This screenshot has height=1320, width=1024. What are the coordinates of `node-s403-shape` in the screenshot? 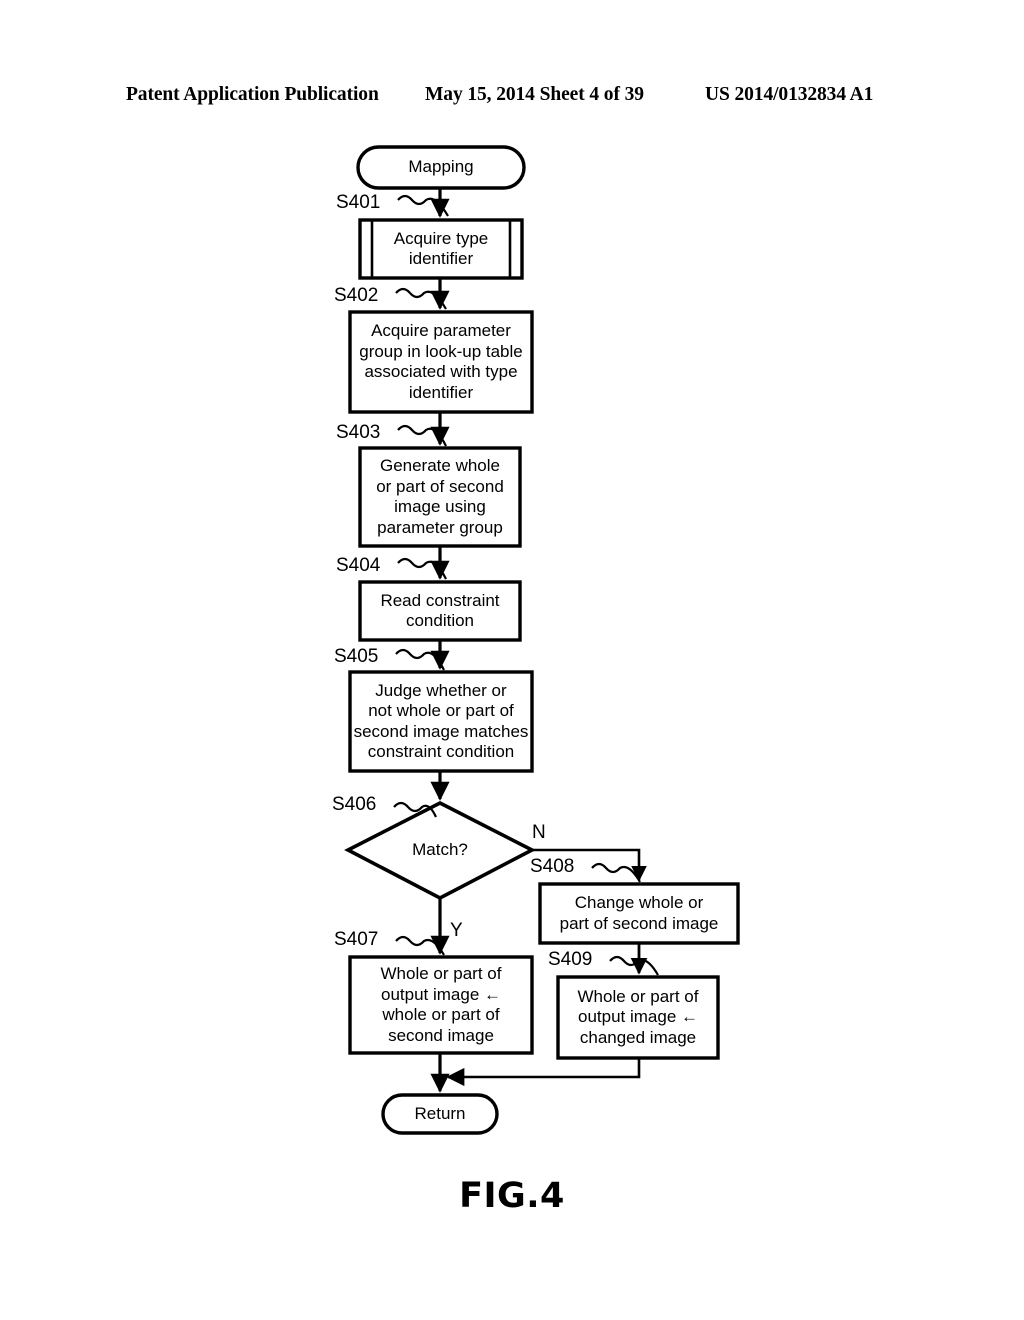 It's located at (440, 497).